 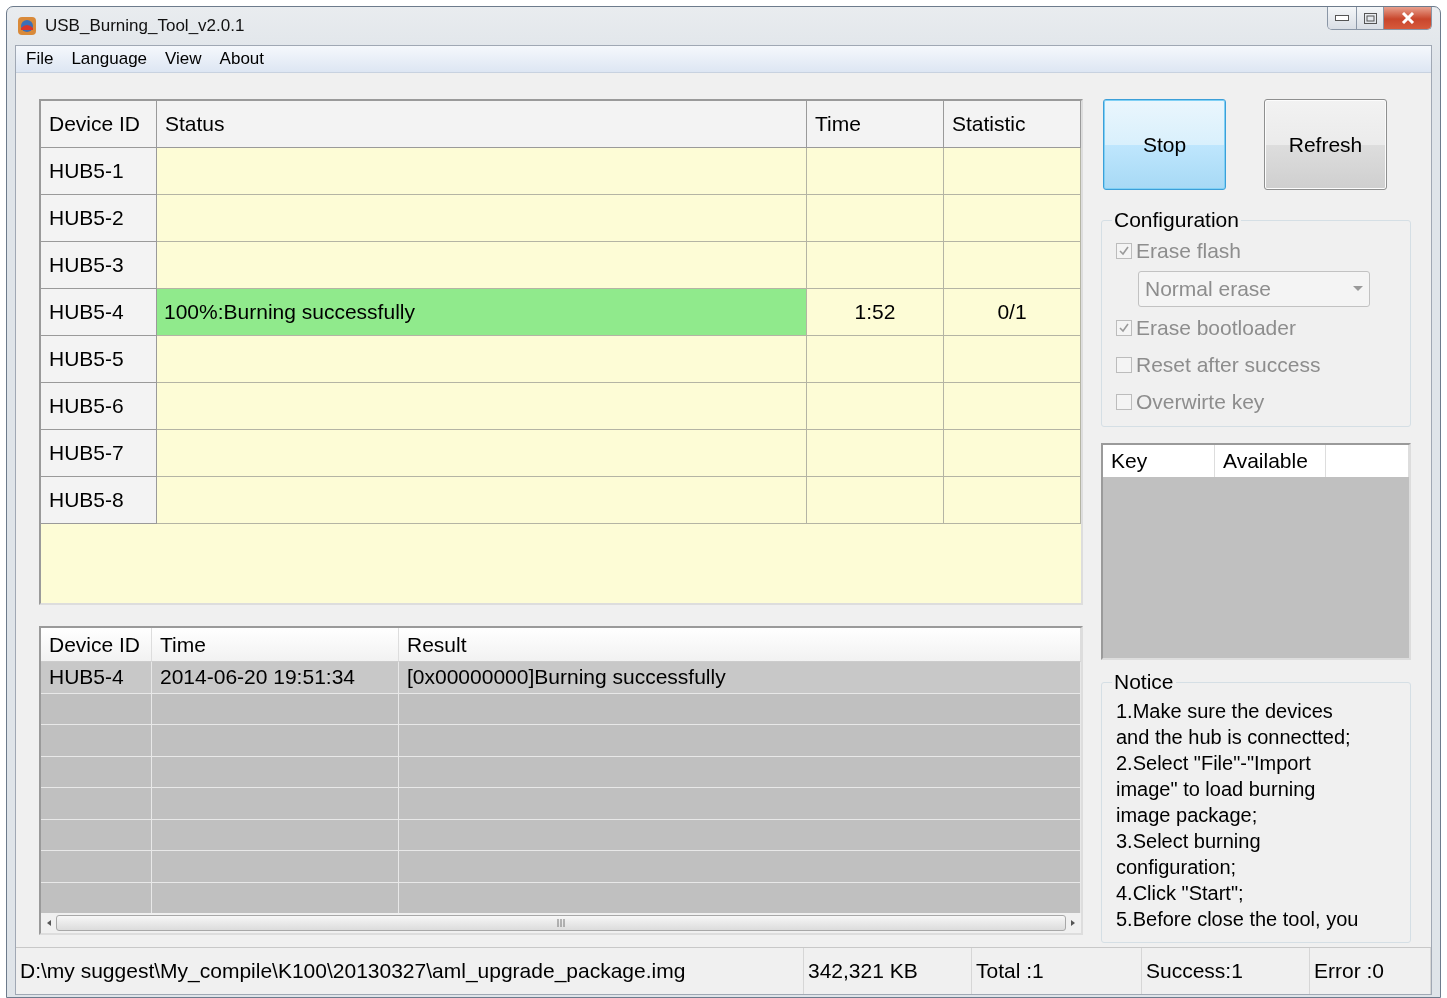 What do you see at coordinates (1226, 971) in the screenshot?
I see `status-field: Success:1` at bounding box center [1226, 971].